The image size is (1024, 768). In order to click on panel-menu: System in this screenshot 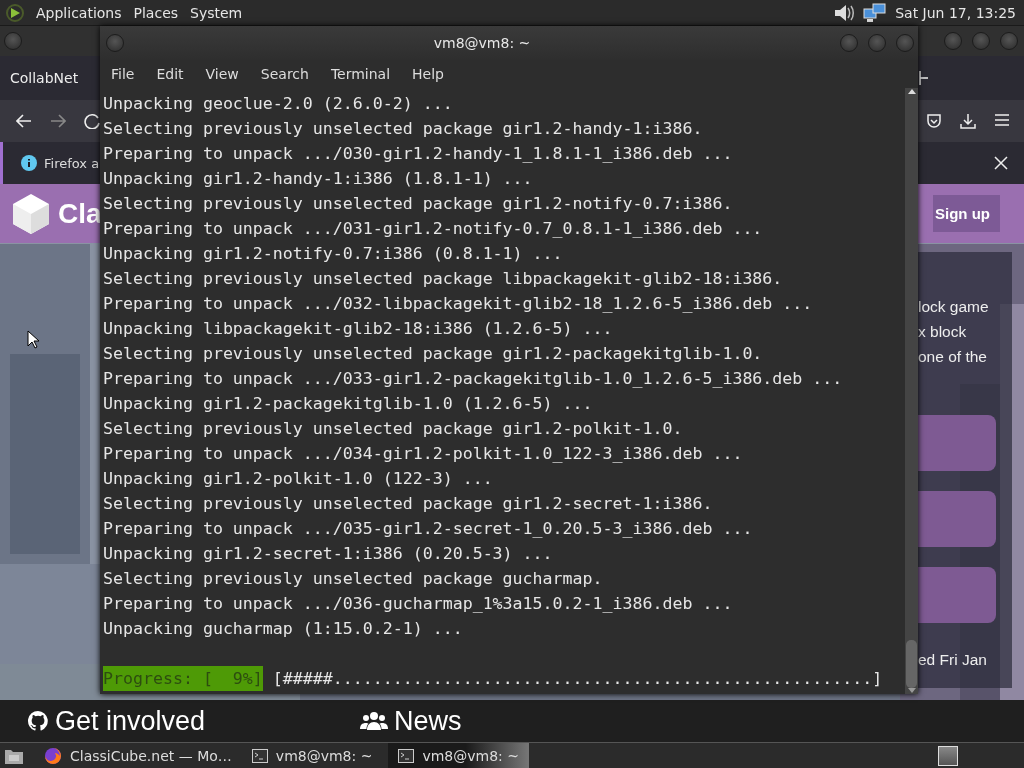, I will do `click(216, 12)`.